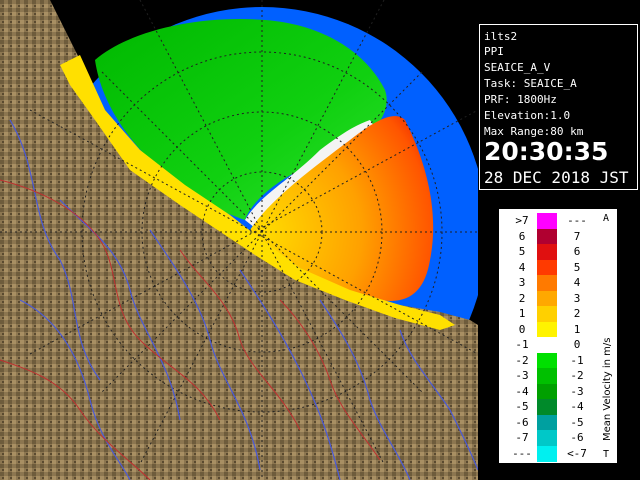  I want to click on elevation-value: Elevation:1.0, so click(527, 115).